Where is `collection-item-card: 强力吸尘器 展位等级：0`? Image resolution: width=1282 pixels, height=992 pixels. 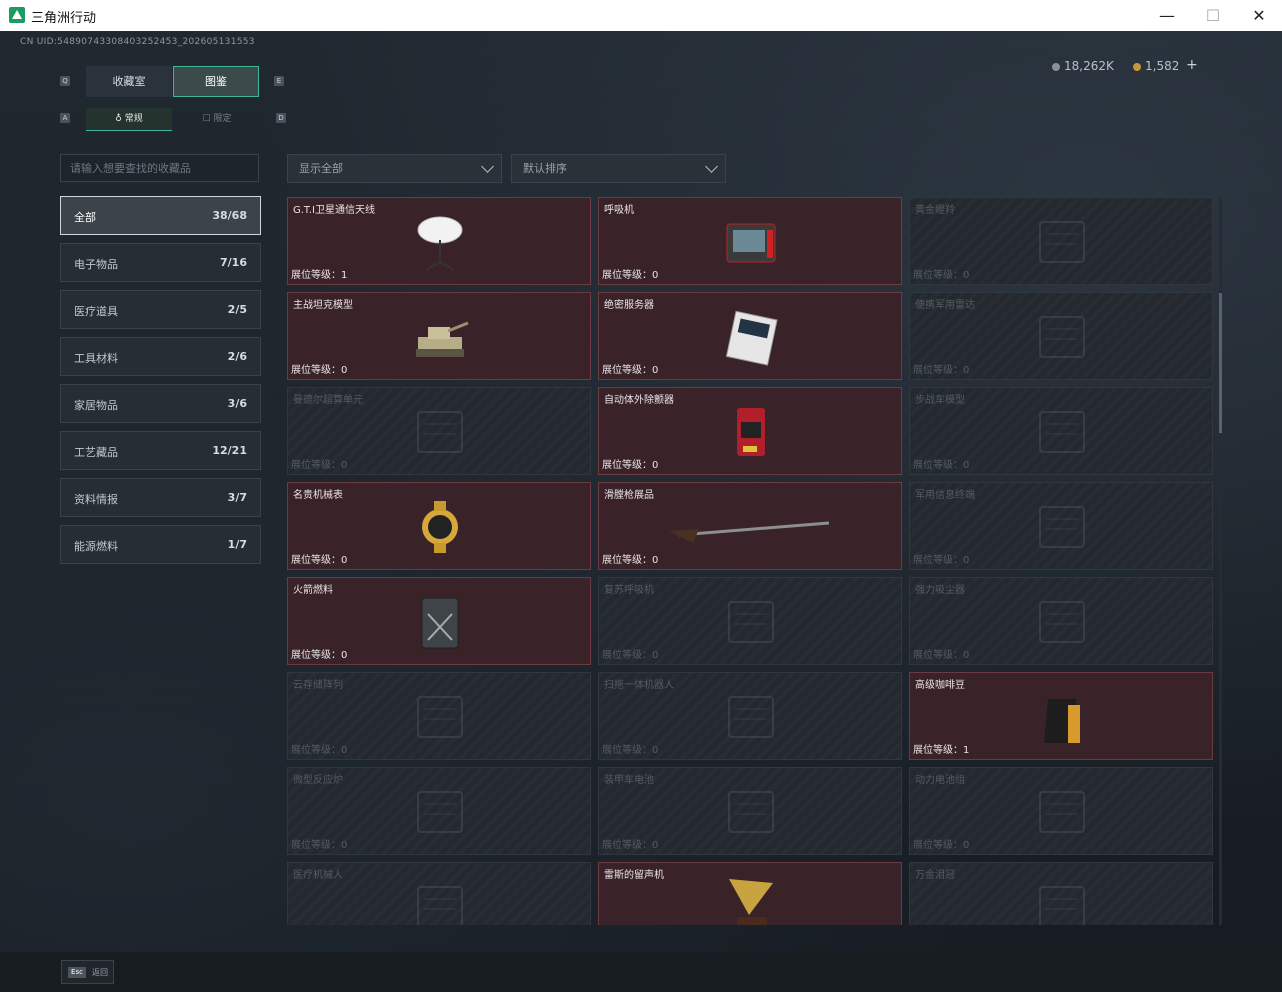 collection-item-card: 强力吸尘器 展位等级：0 is located at coordinates (1061, 621).